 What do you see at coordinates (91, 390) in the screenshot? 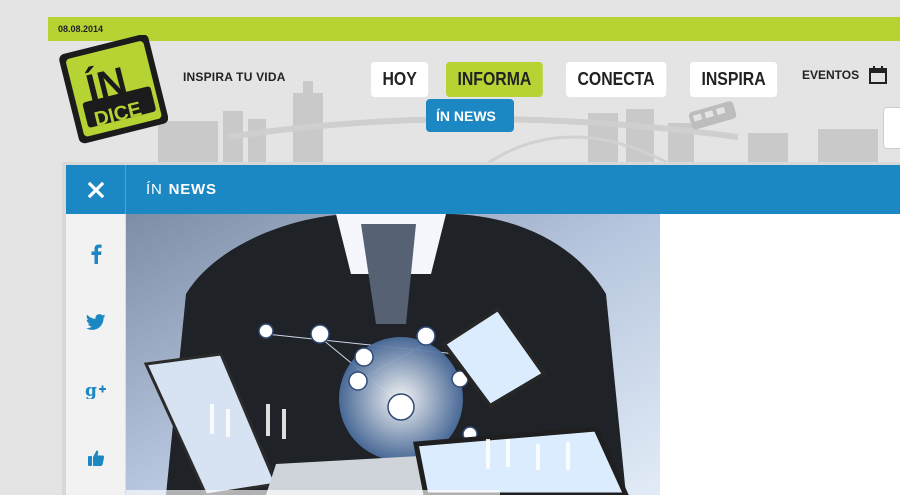
I see `svg-text: g` at bounding box center [91, 390].